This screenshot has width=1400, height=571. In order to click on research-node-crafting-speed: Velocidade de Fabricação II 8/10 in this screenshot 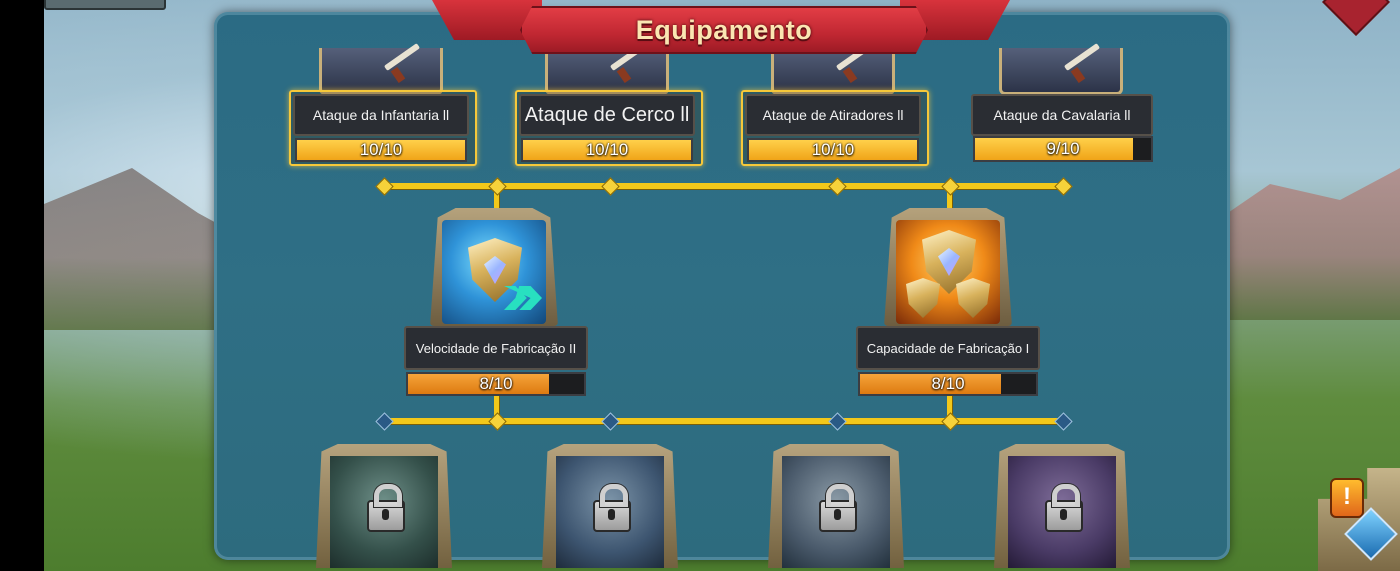, I will do `click(496, 303)`.